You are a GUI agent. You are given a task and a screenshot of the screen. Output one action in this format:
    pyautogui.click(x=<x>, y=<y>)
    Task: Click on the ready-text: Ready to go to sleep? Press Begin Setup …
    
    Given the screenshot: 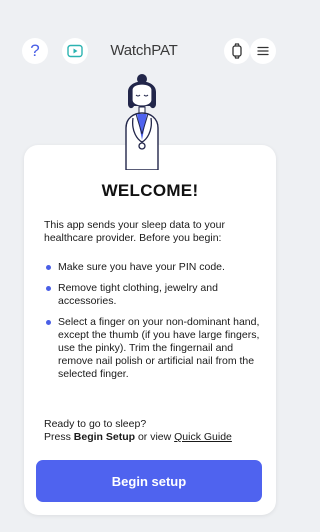 What is the action you would take?
    pyautogui.click(x=159, y=431)
    